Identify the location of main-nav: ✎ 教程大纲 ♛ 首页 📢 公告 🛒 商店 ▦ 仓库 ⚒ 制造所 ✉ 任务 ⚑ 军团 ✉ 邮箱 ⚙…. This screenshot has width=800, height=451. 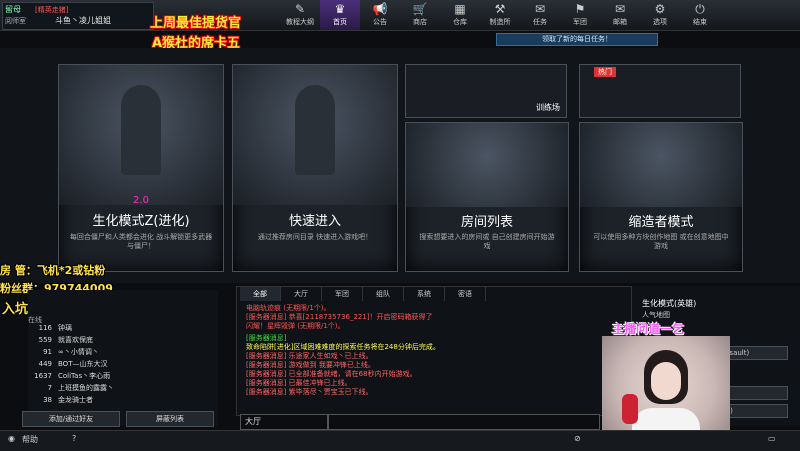
(500, 15).